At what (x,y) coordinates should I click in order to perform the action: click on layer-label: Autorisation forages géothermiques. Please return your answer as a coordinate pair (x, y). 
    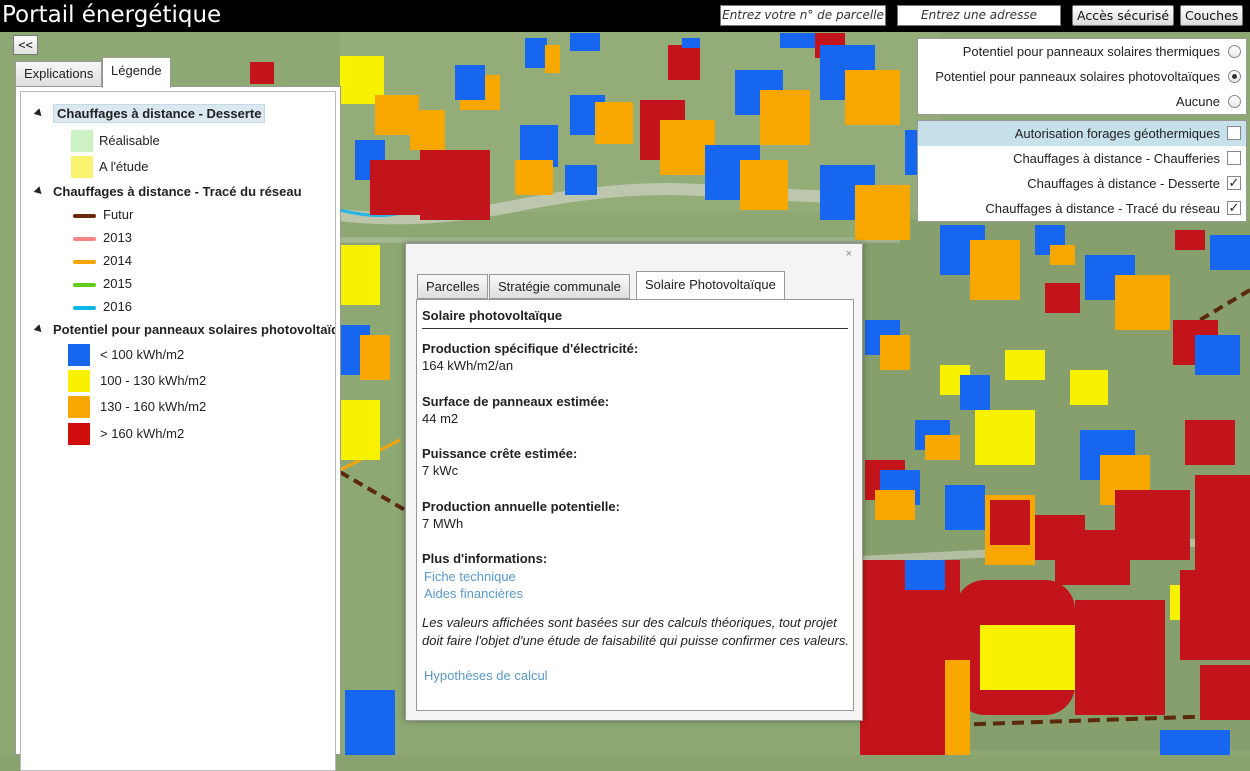
    Looking at the image, I should click on (1117, 133).